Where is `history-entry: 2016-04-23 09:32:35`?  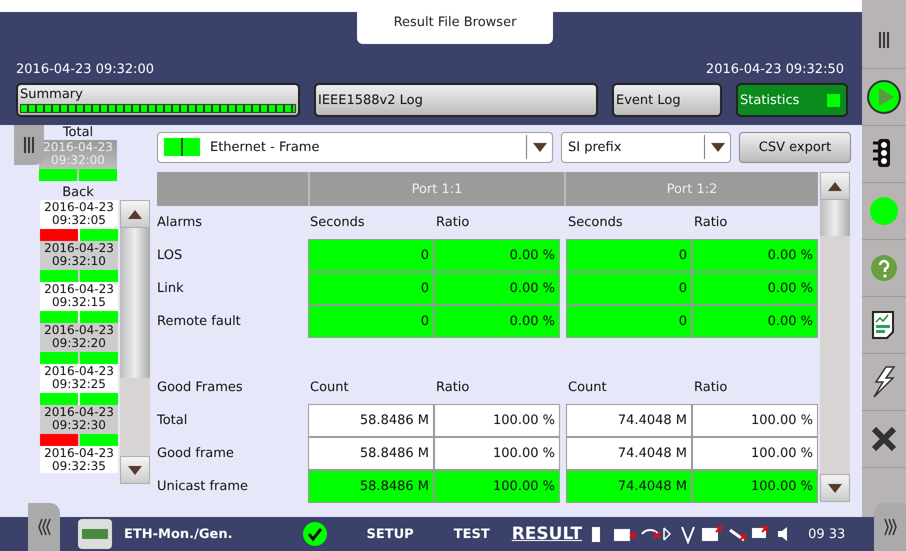 history-entry: 2016-04-23 09:32:35 is located at coordinates (79, 459).